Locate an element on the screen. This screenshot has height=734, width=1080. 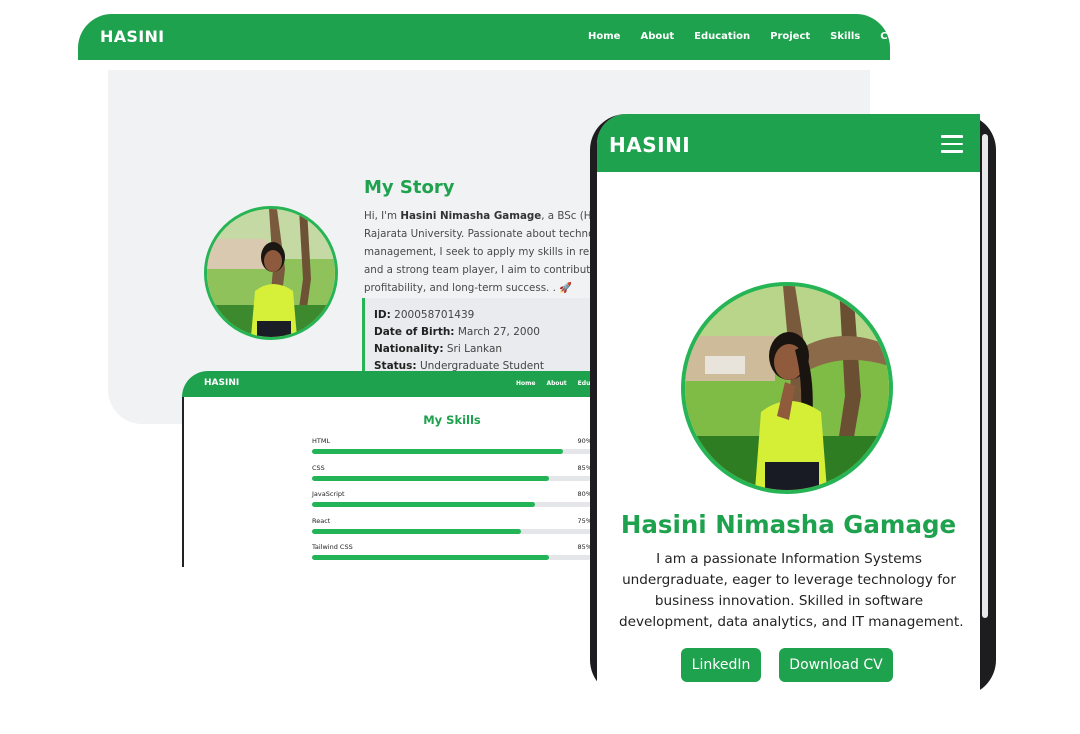
bio-line: I am a passionate Information Systems is located at coordinates (789, 559).